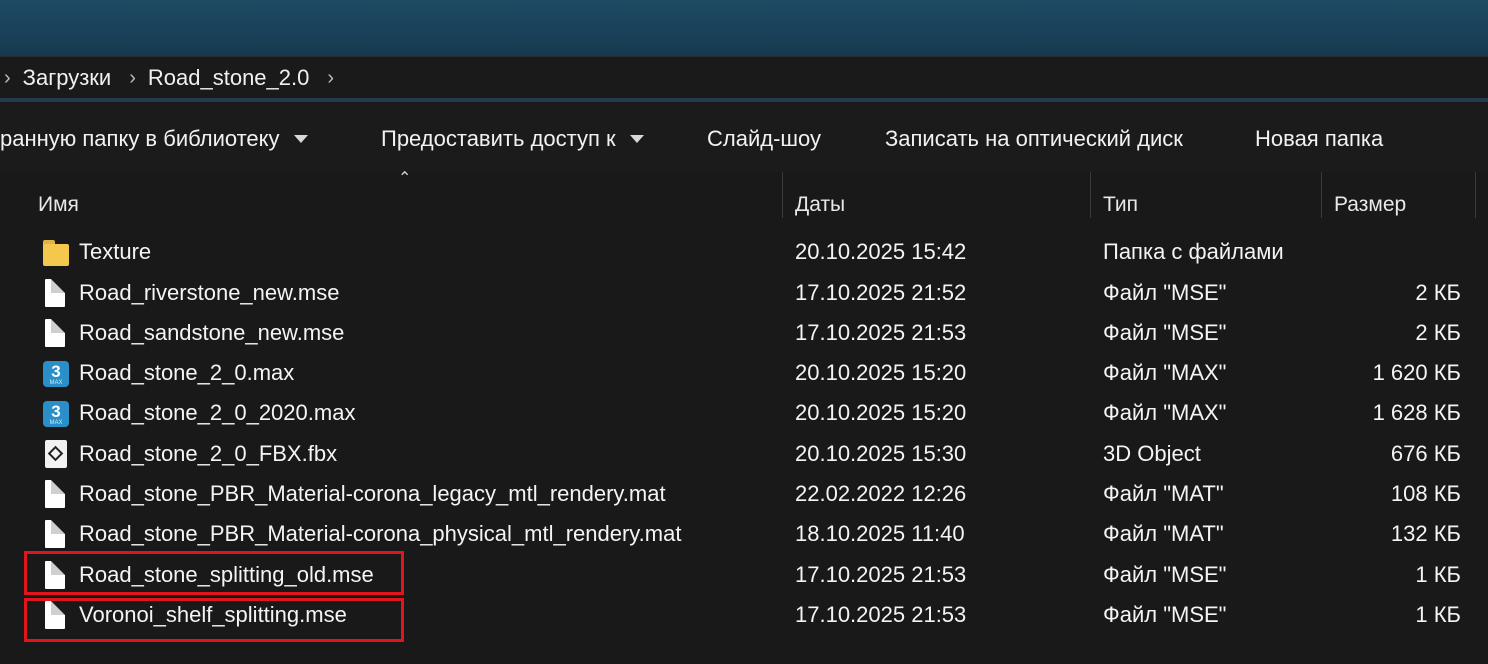  What do you see at coordinates (217, 412) in the screenshot?
I see `file-name: Road_stone_2_0_2020.max` at bounding box center [217, 412].